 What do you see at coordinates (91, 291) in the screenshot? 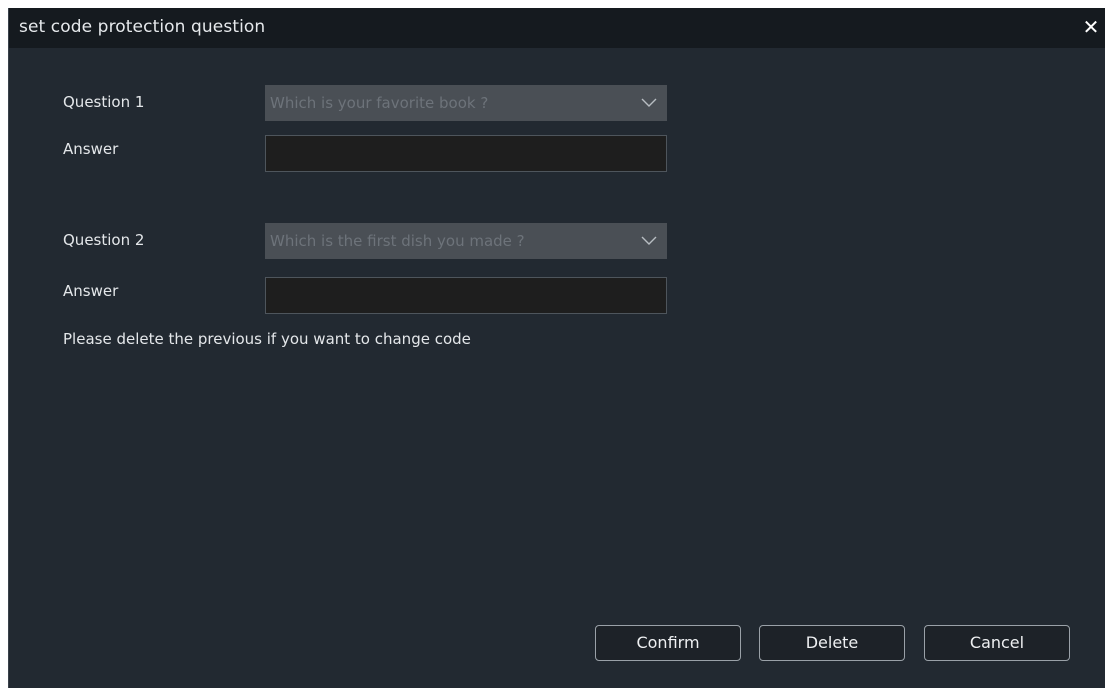
I see `question-2-answer-label: Answer` at bounding box center [91, 291].